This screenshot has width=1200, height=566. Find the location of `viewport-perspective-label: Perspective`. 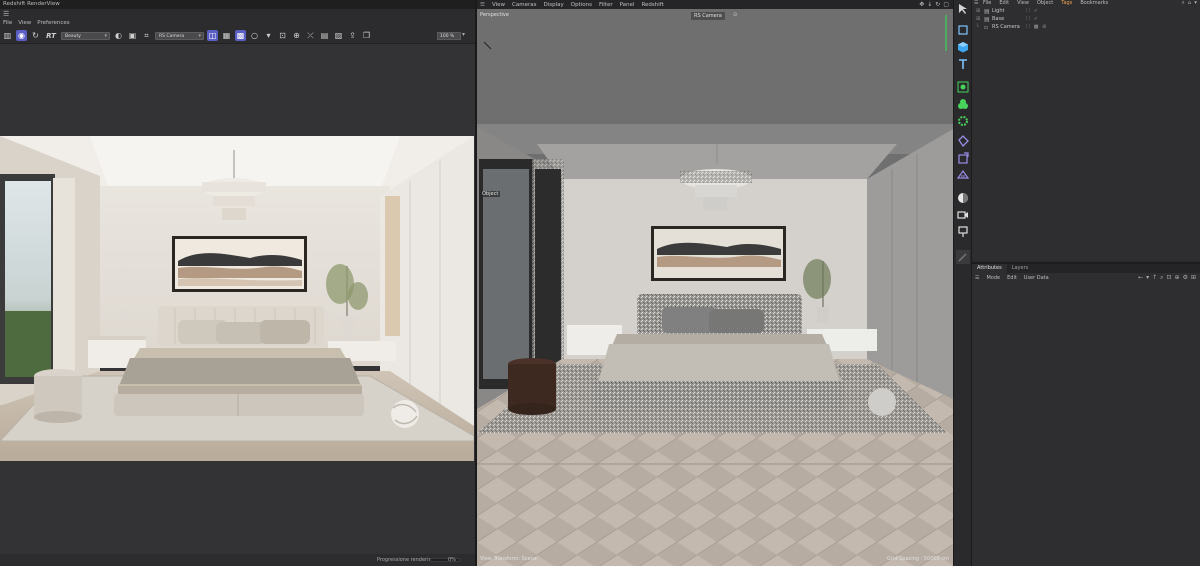

viewport-perspective-label: Perspective is located at coordinates (494, 15).